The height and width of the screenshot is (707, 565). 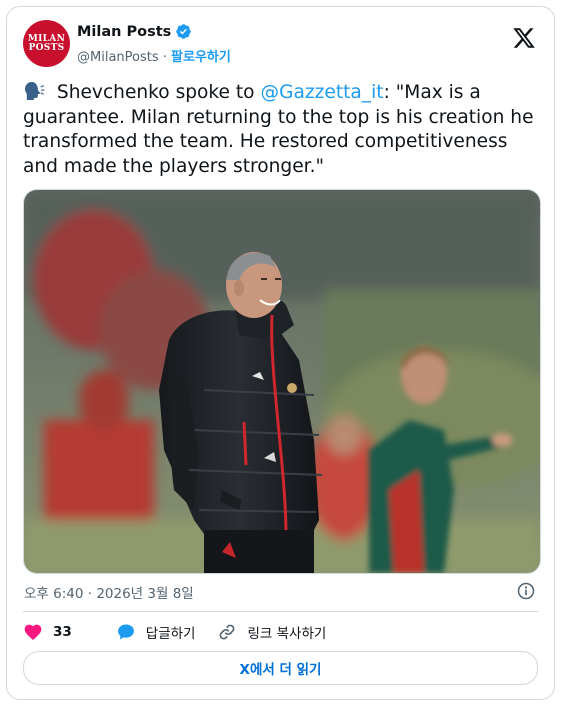 What do you see at coordinates (33, 632) in the screenshot?
I see `heart-icon` at bounding box center [33, 632].